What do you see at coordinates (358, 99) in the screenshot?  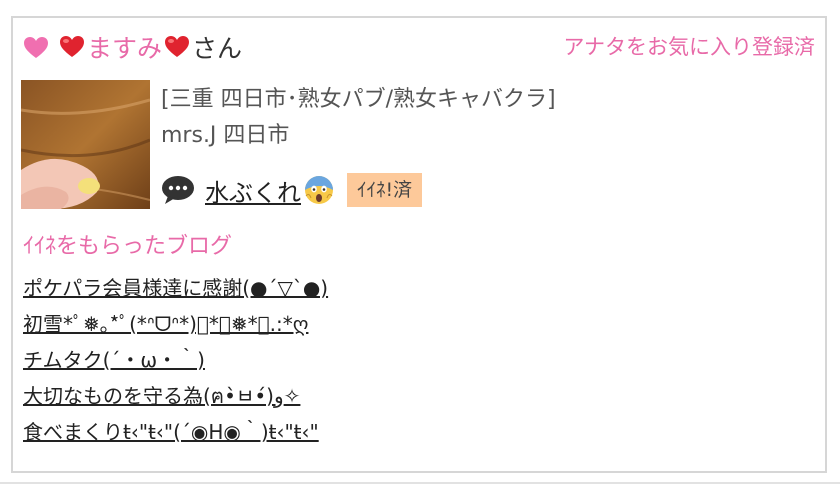 I see `shop-category: [三重 四日市･熟女パブ/熟女キャバクラ]` at bounding box center [358, 99].